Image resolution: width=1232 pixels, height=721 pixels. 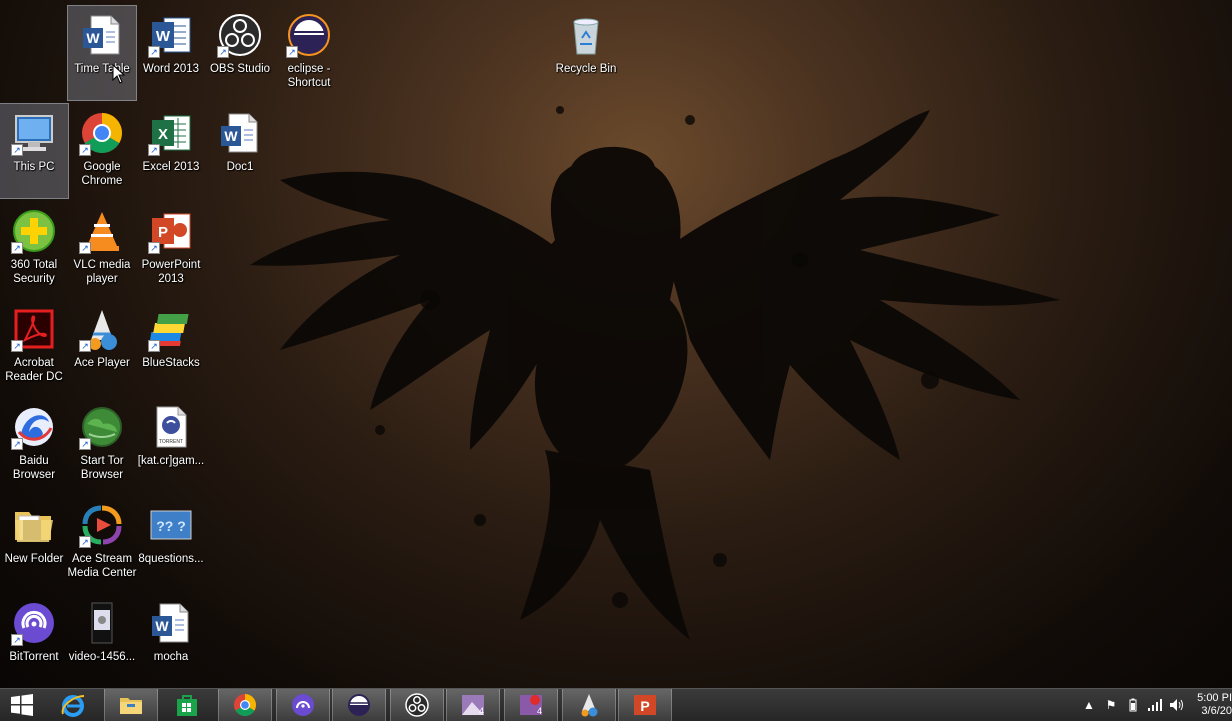 What do you see at coordinates (34, 133) in the screenshot?
I see `computer-icon: ↗` at bounding box center [34, 133].